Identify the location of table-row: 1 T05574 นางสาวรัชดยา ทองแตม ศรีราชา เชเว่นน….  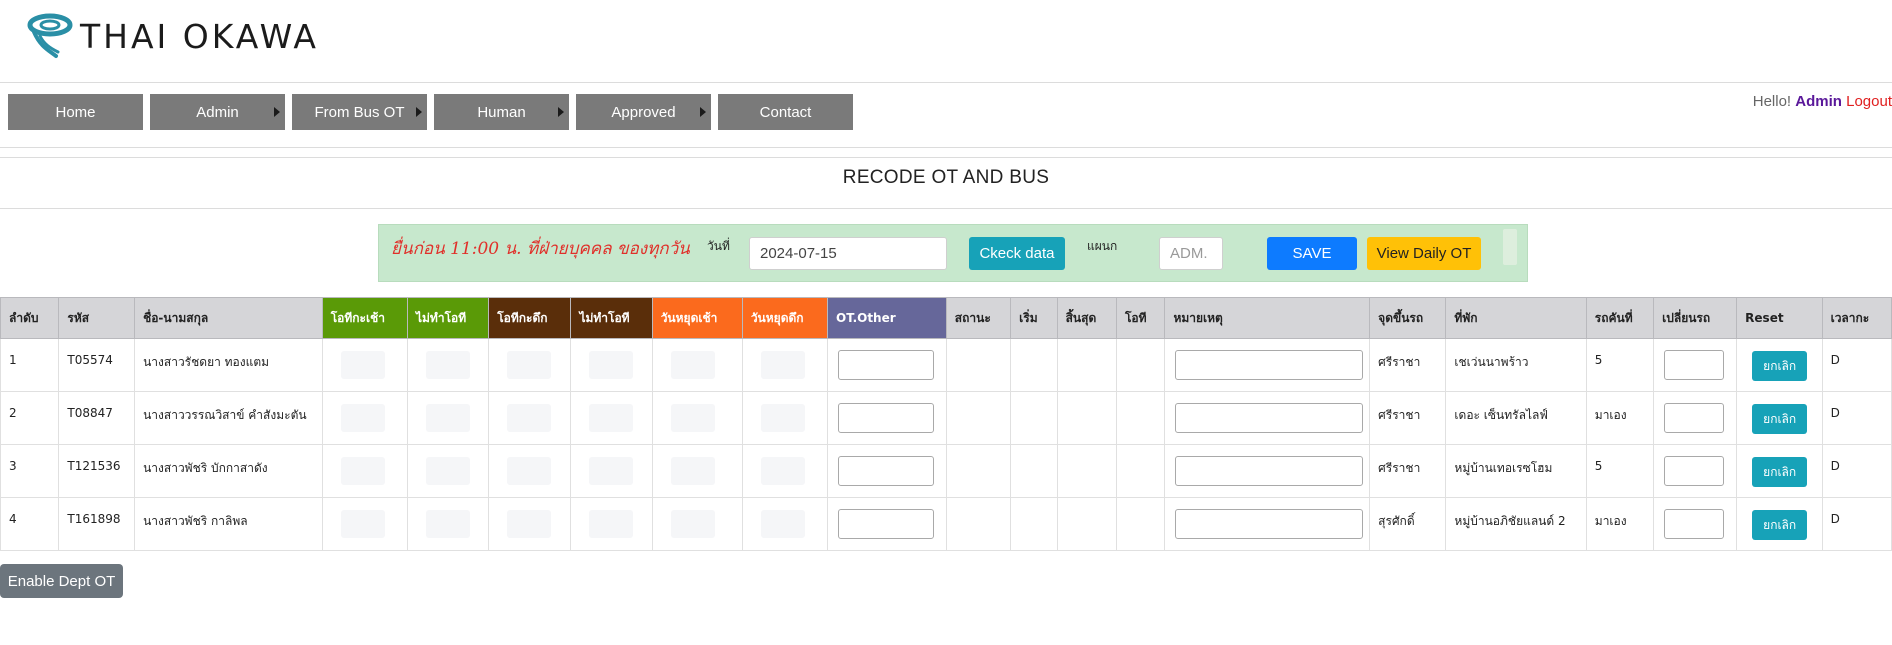
(946, 365).